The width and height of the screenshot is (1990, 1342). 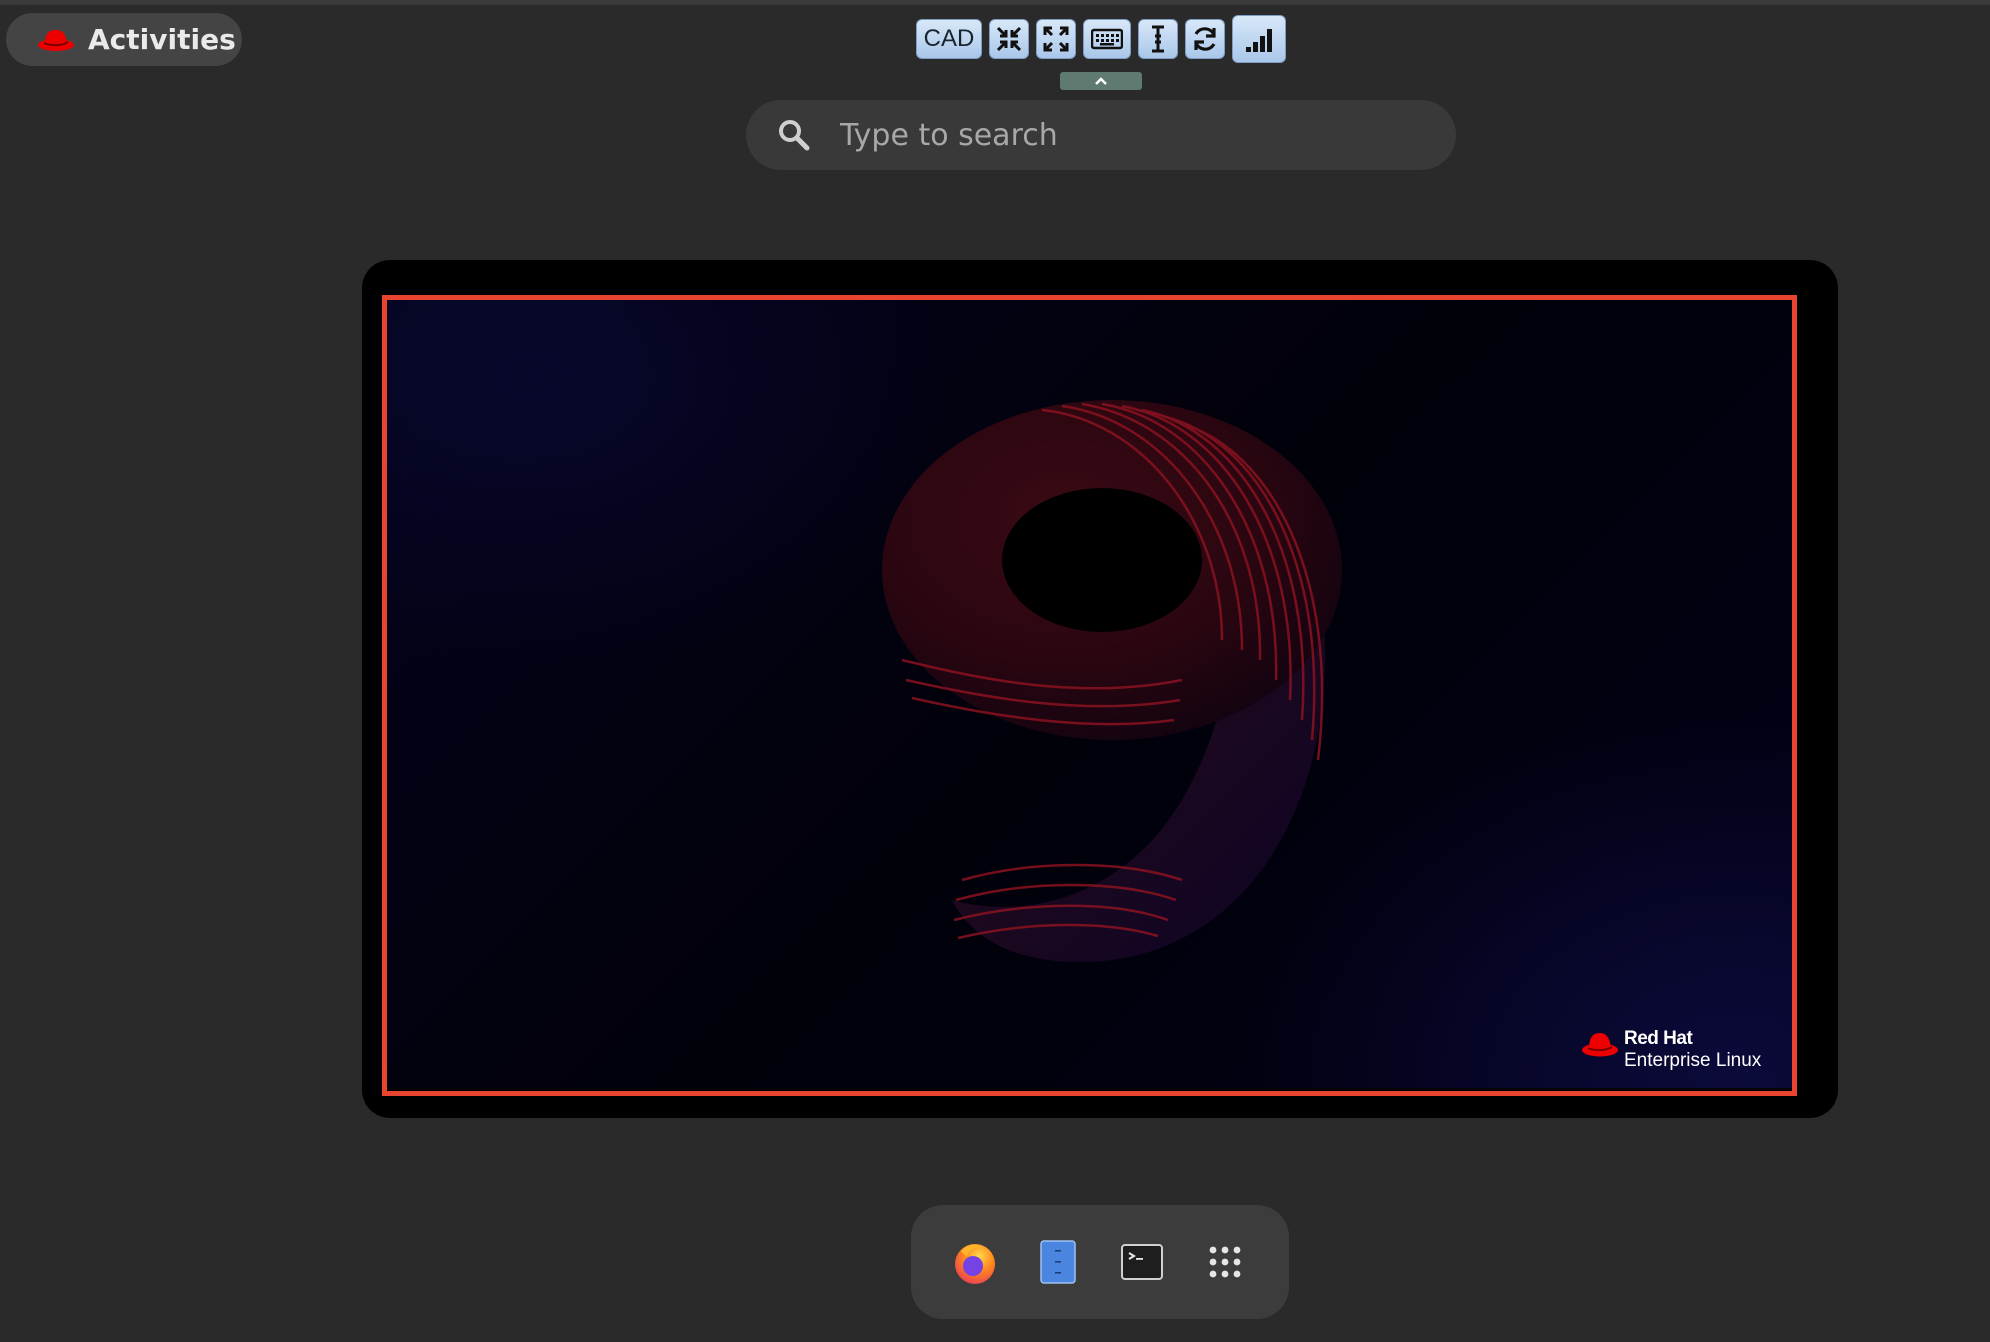 I want to click on chevron-up-icon, so click(x=1101, y=81).